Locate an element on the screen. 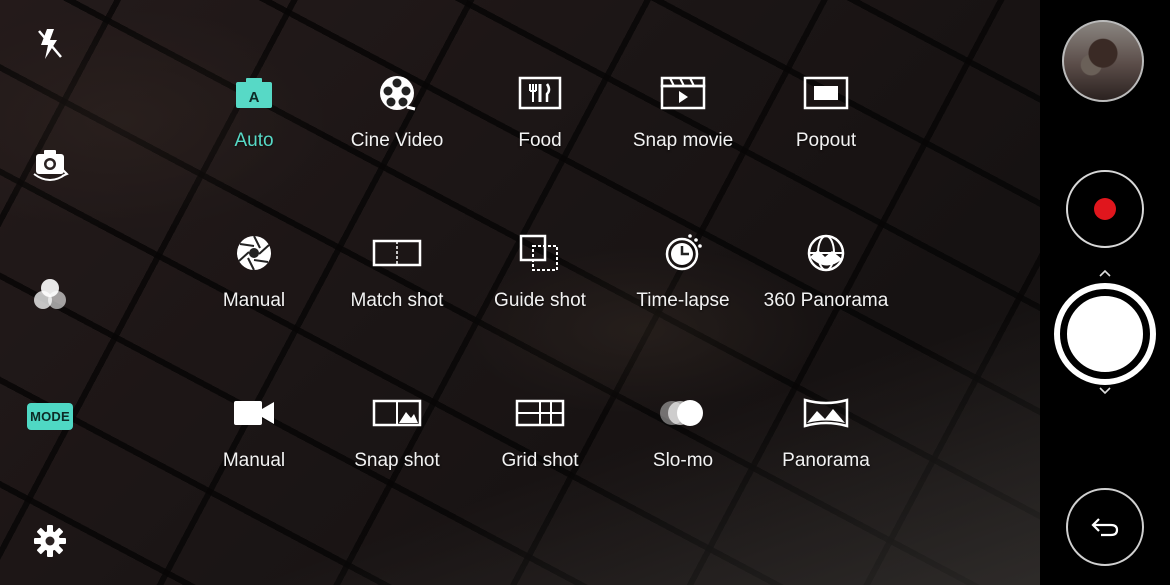  back-arrow-icon is located at coordinates (1105, 527).